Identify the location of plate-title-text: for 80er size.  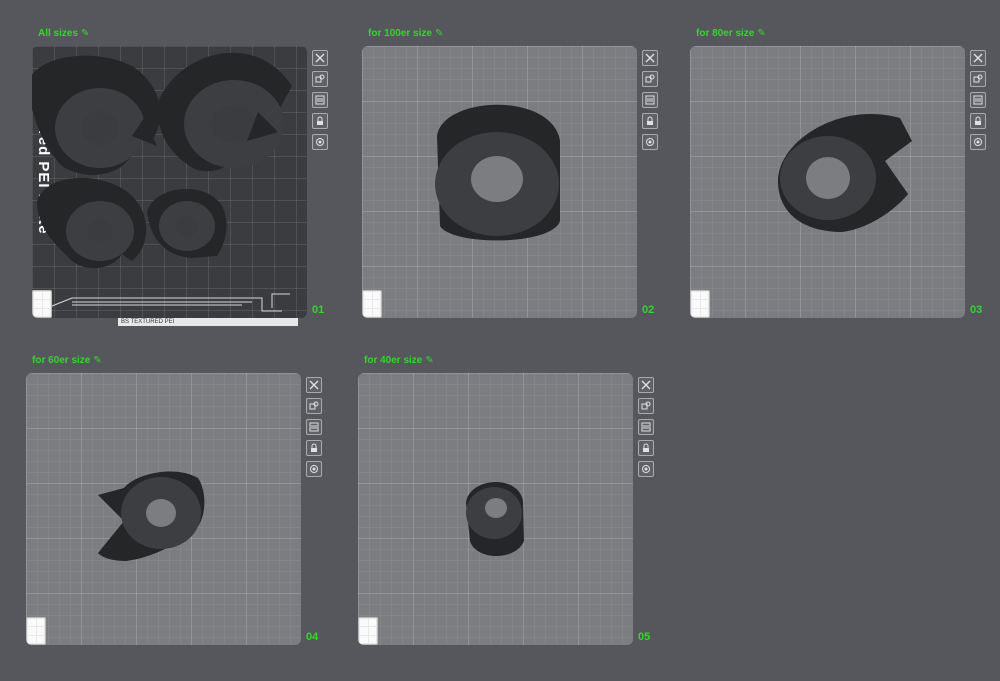
(725, 33).